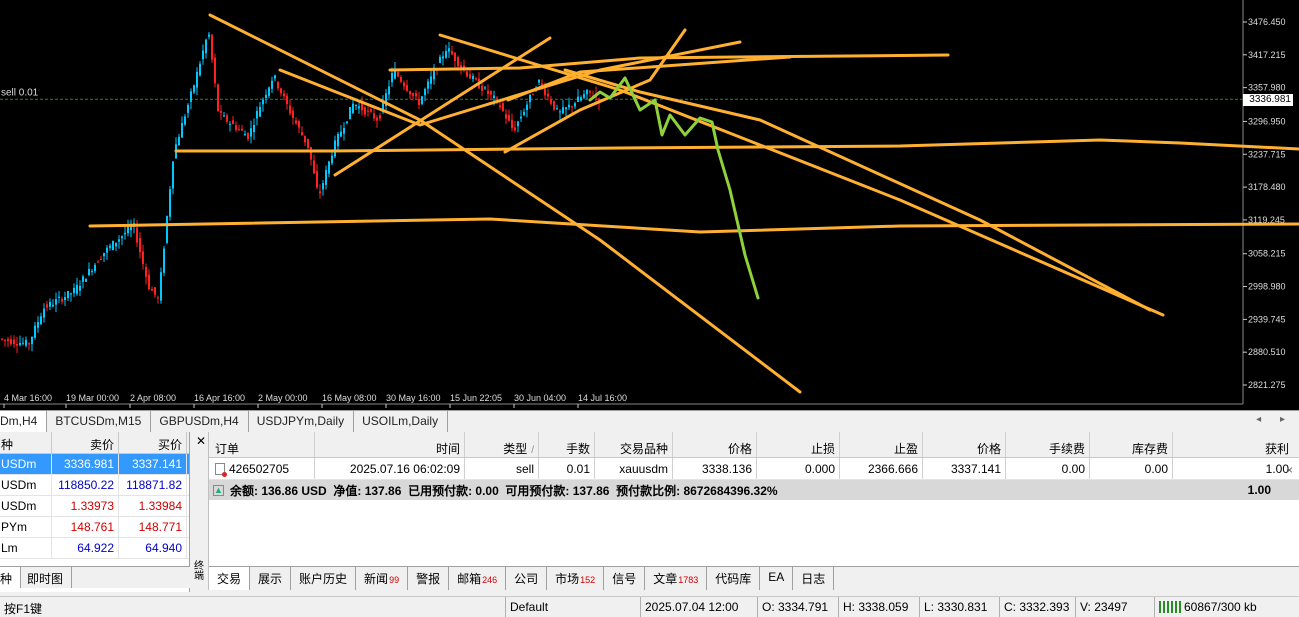 Image resolution: width=1299 pixels, height=617 pixels. I want to click on status-help: 按F1键, so click(253, 607).